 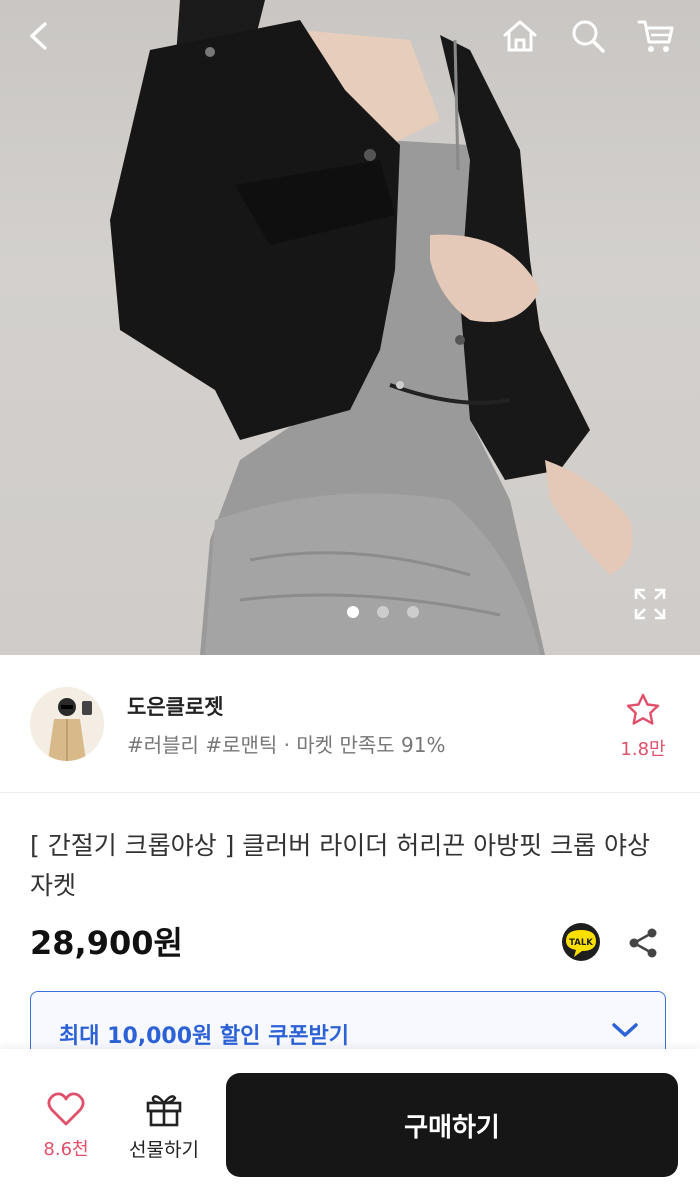 I want to click on buy-button: 구매하기, so click(x=452, y=1125).